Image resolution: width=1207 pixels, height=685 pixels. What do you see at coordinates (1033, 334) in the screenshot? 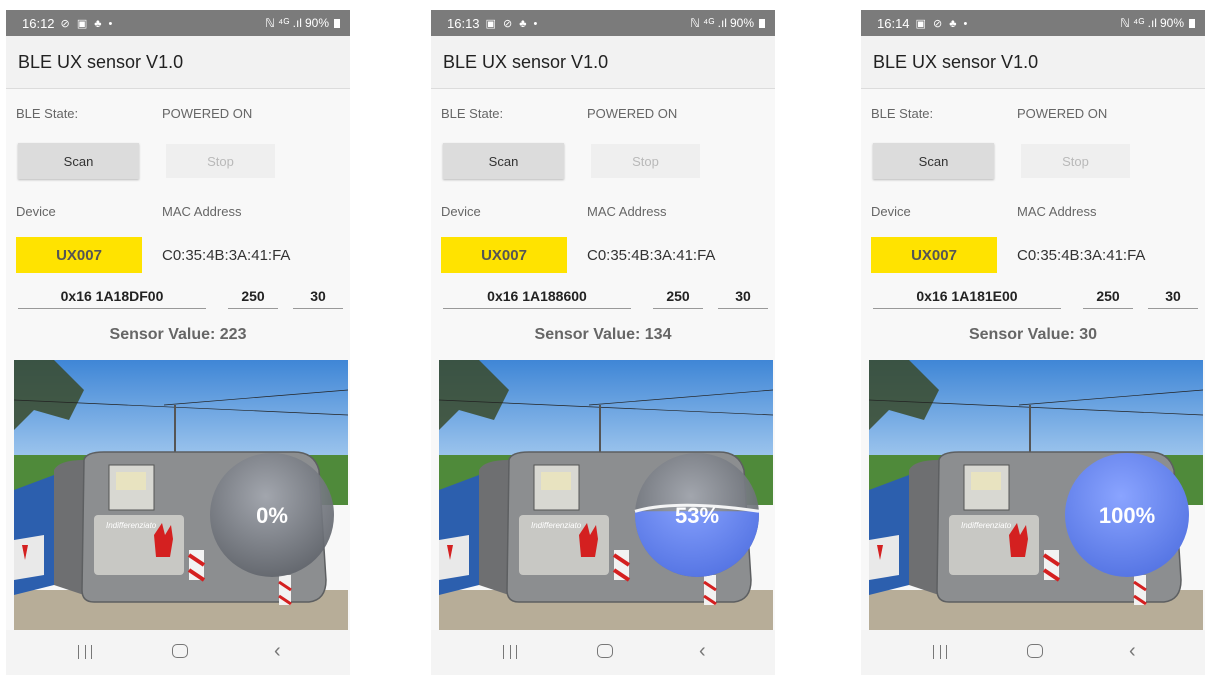
I see `sensor-value: Sensor Value: 30` at bounding box center [1033, 334].